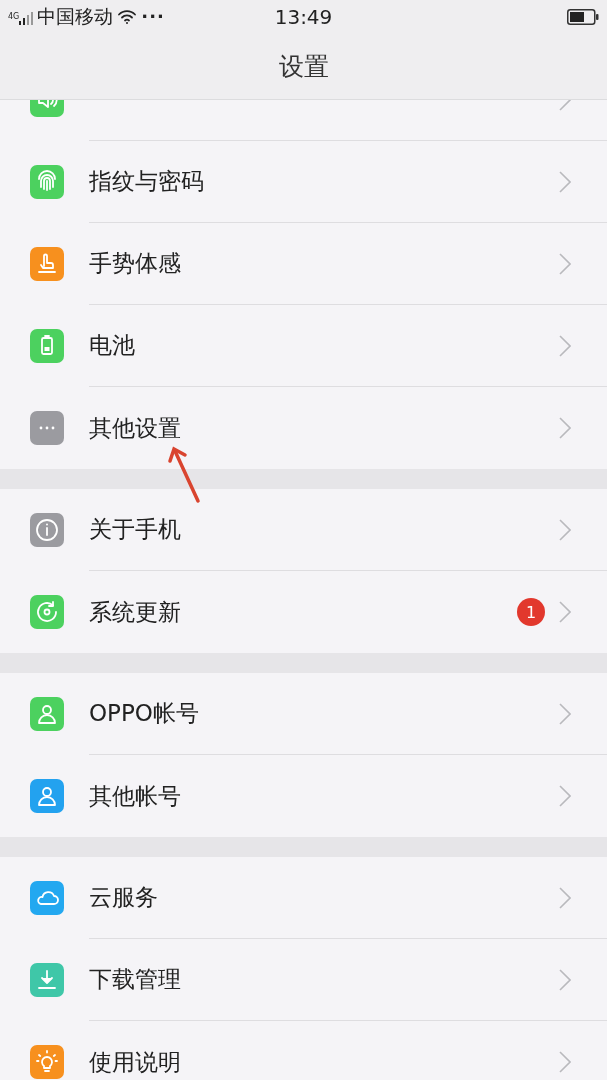  Describe the element at coordinates (135, 796) in the screenshot. I see `item-label: 其他帐号` at that location.